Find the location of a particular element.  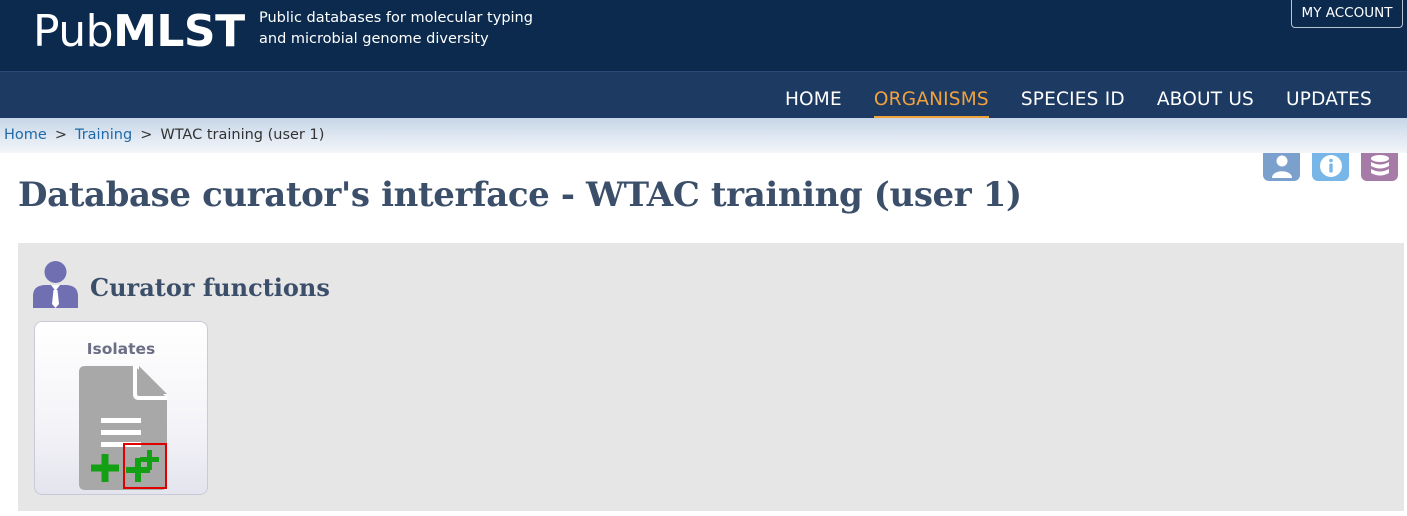

breadcrumb-home-link: Home is located at coordinates (25, 135).